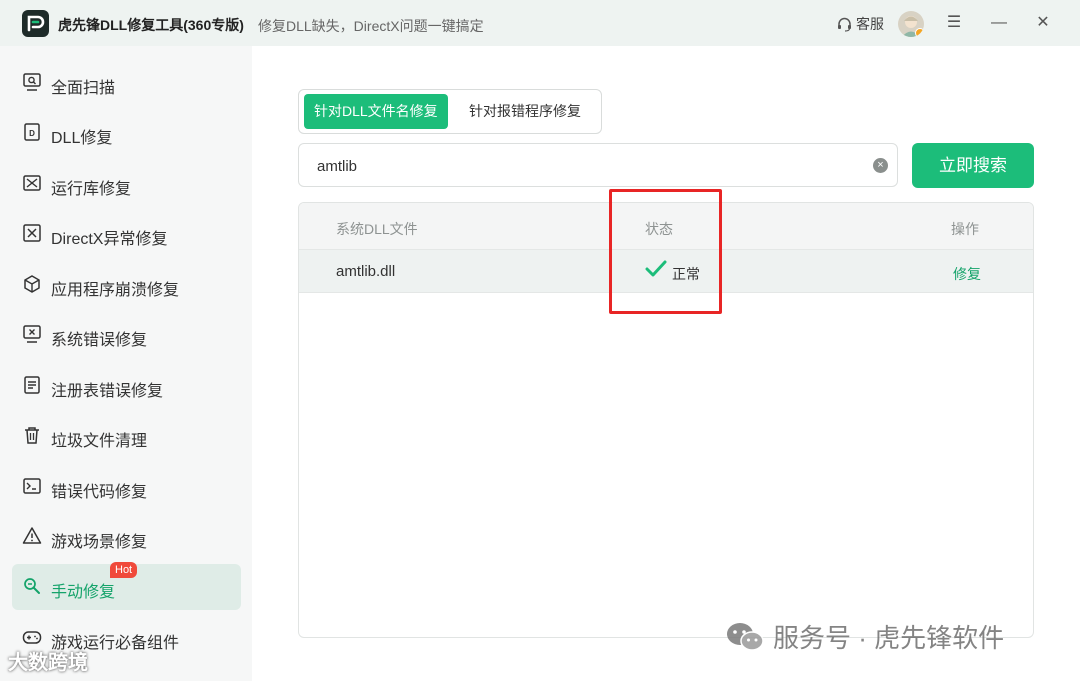 The height and width of the screenshot is (681, 1080). Describe the element at coordinates (99, 542) in the screenshot. I see `sidebar-item-label: 游戏场景修复` at that location.